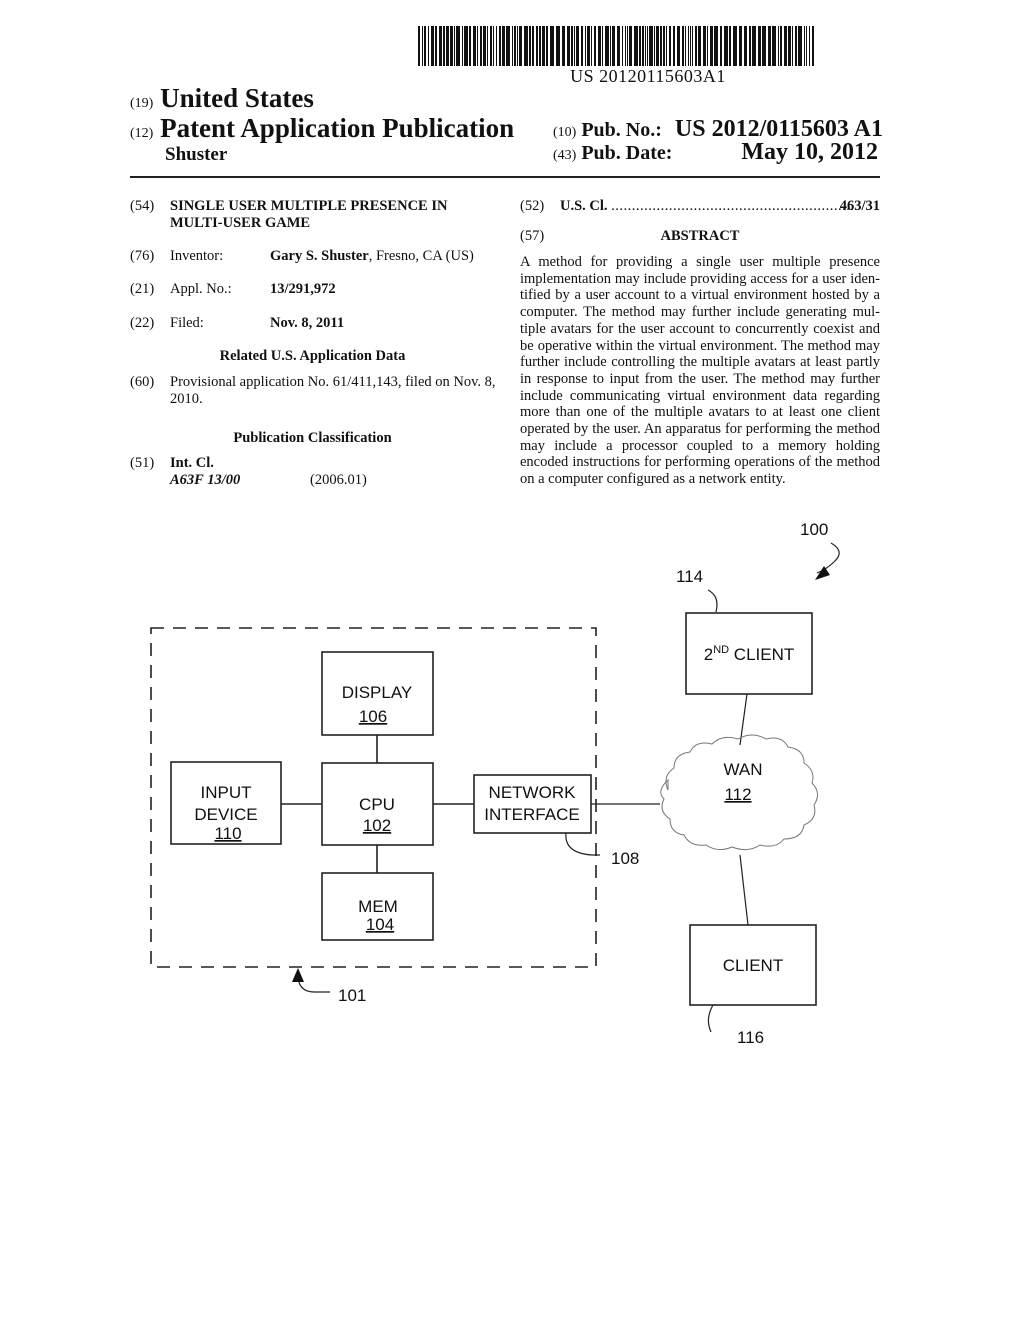 This screenshot has width=1024, height=1320. Describe the element at coordinates (142, 256) in the screenshot. I see `field-code: (76)` at that location.